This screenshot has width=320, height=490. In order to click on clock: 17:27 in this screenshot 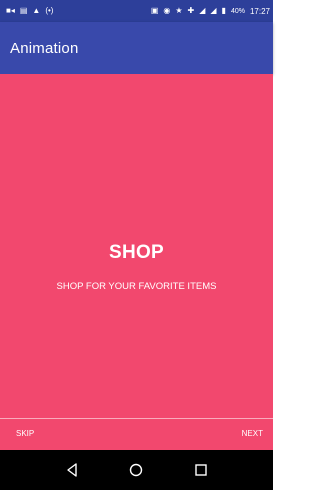, I will do `click(259, 11)`.